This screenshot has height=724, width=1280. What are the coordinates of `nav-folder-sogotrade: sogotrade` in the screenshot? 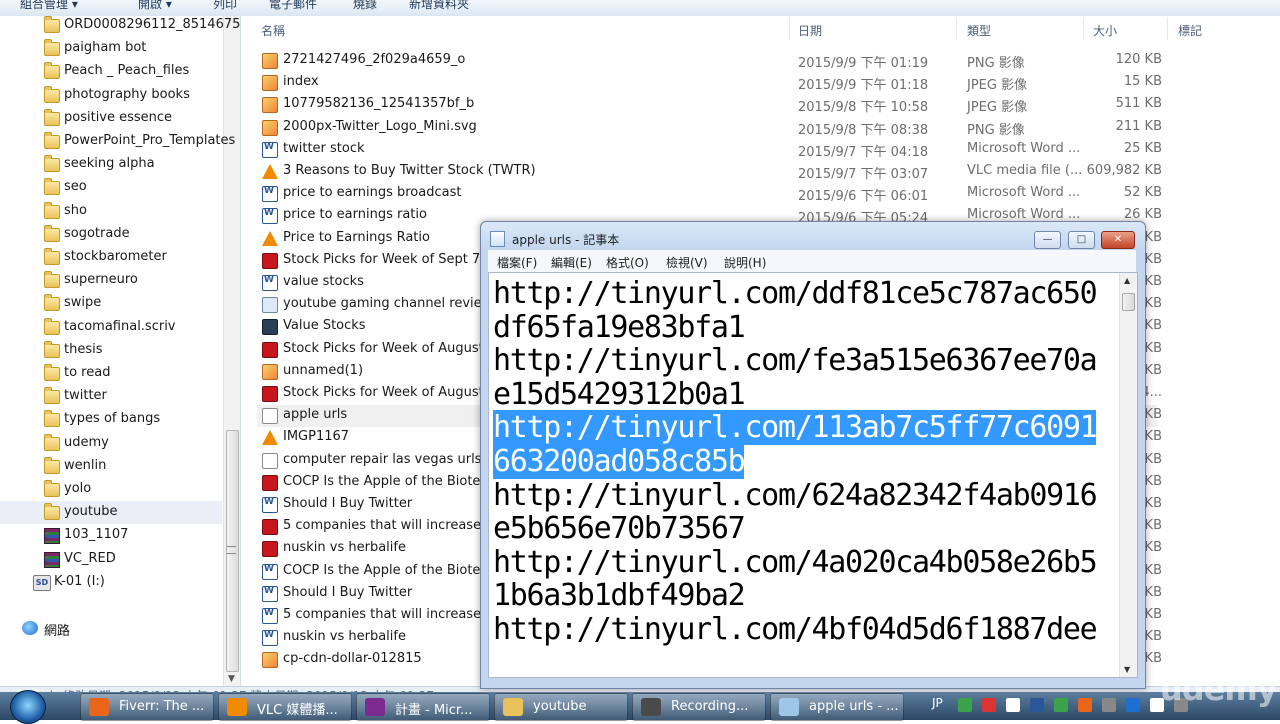 It's located at (111, 234).